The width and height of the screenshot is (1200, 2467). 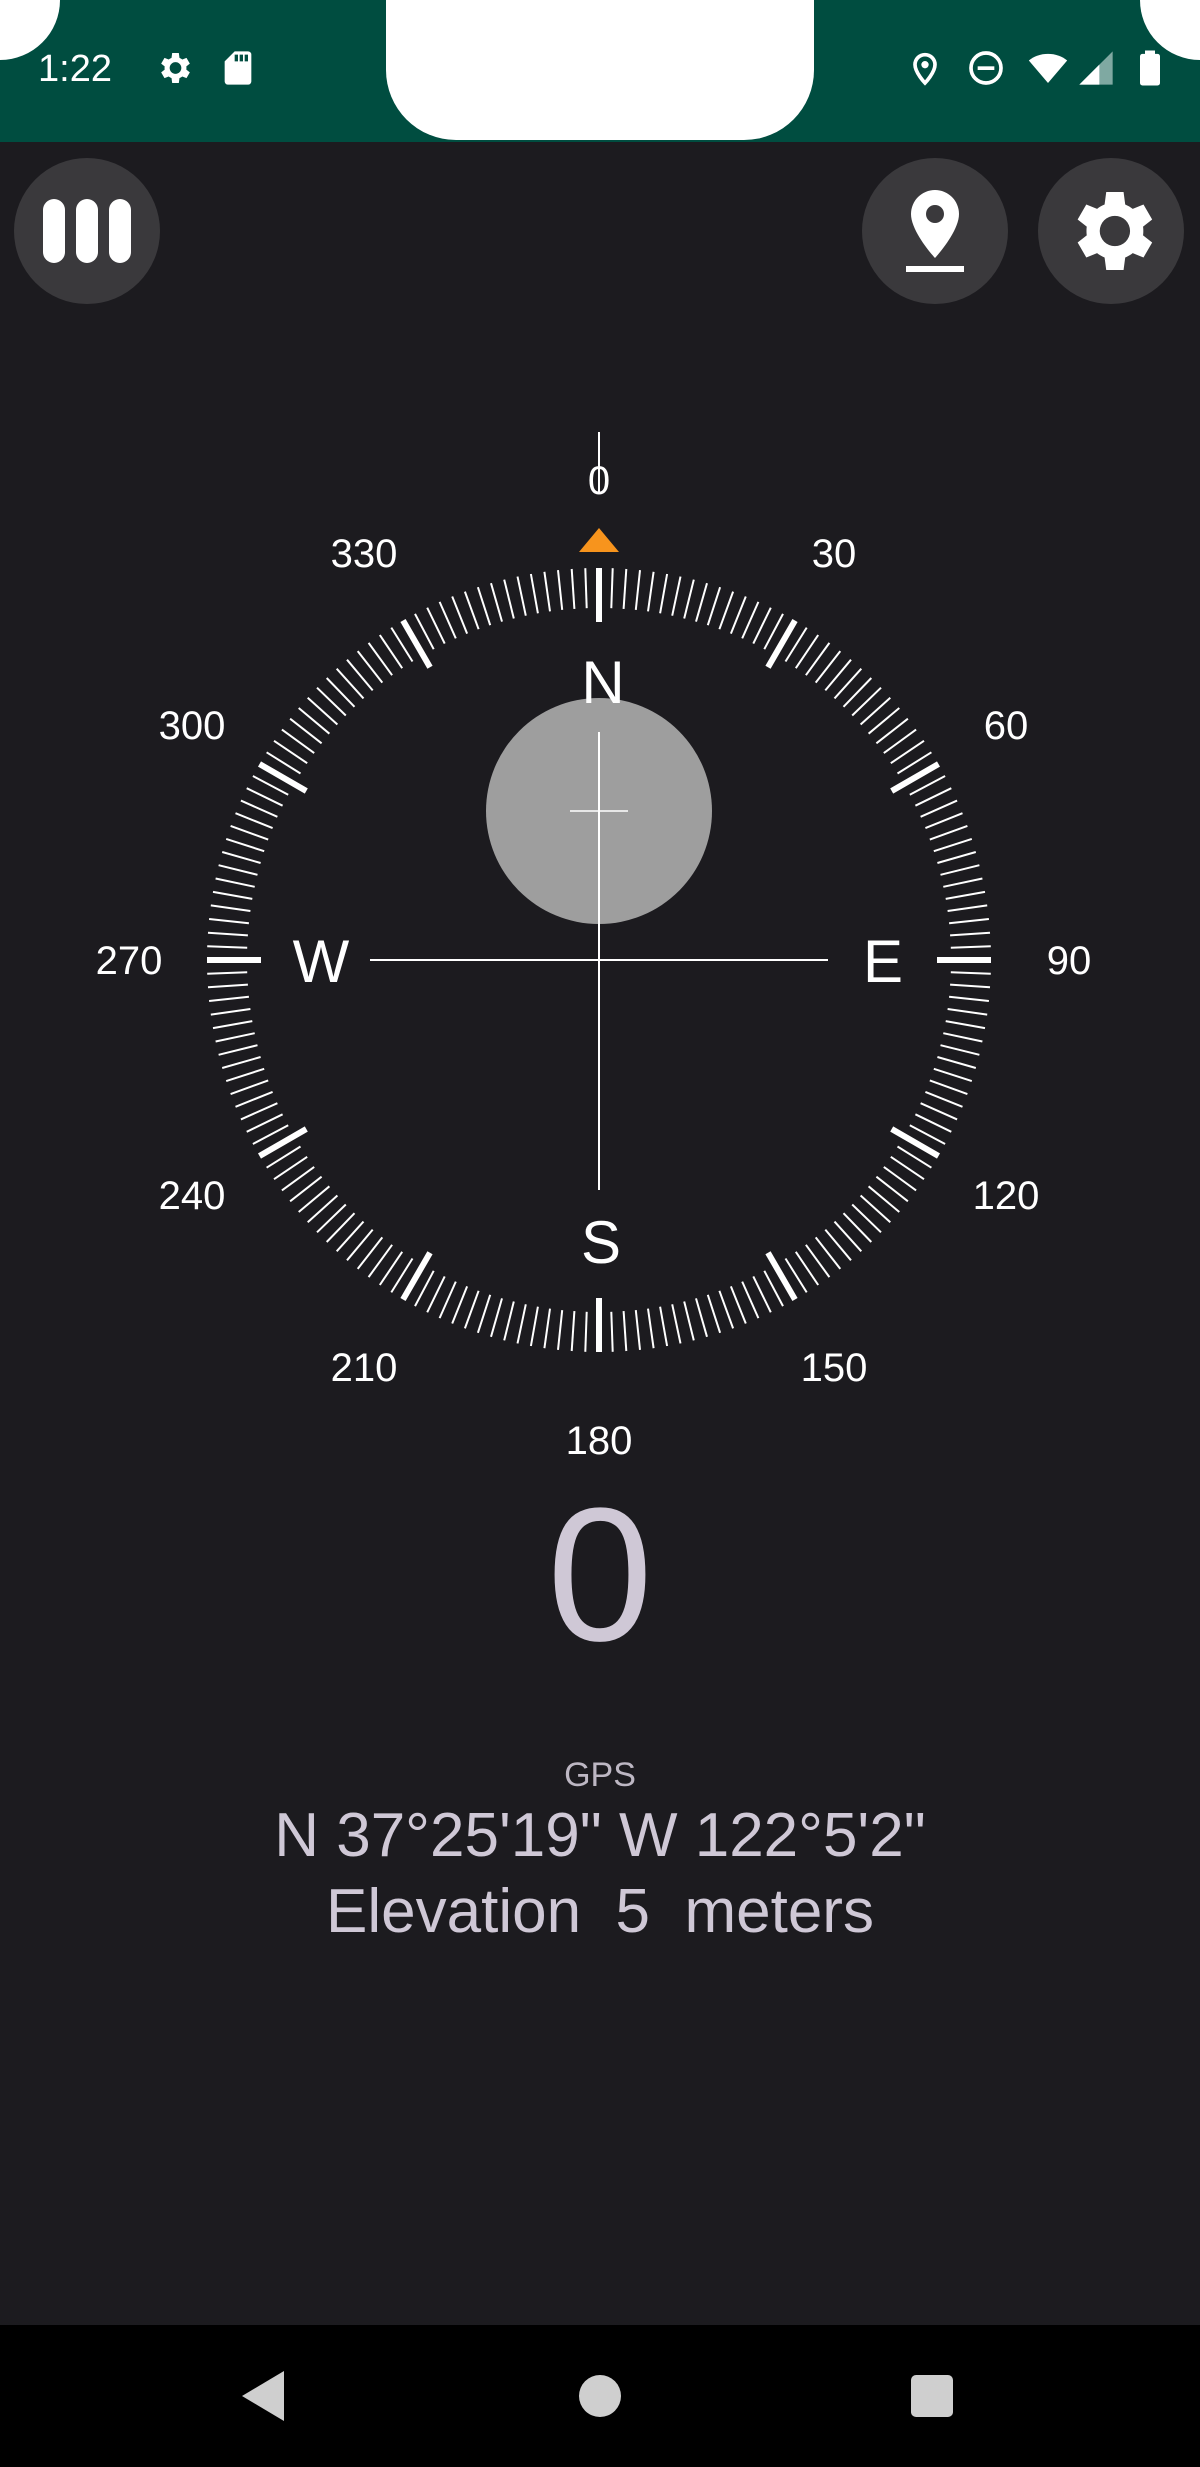 I want to click on gps-coordinates: N 37°25'19" W 122°5'2", so click(x=600, y=1835).